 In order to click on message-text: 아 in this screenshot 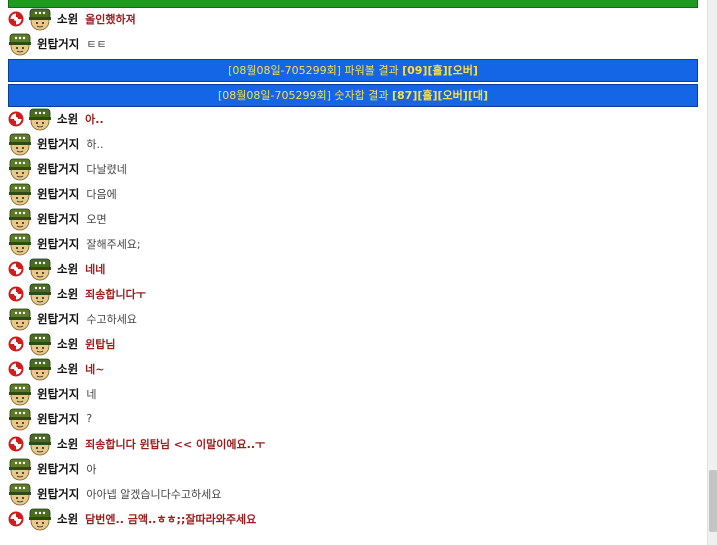, I will do `click(91, 469)`.